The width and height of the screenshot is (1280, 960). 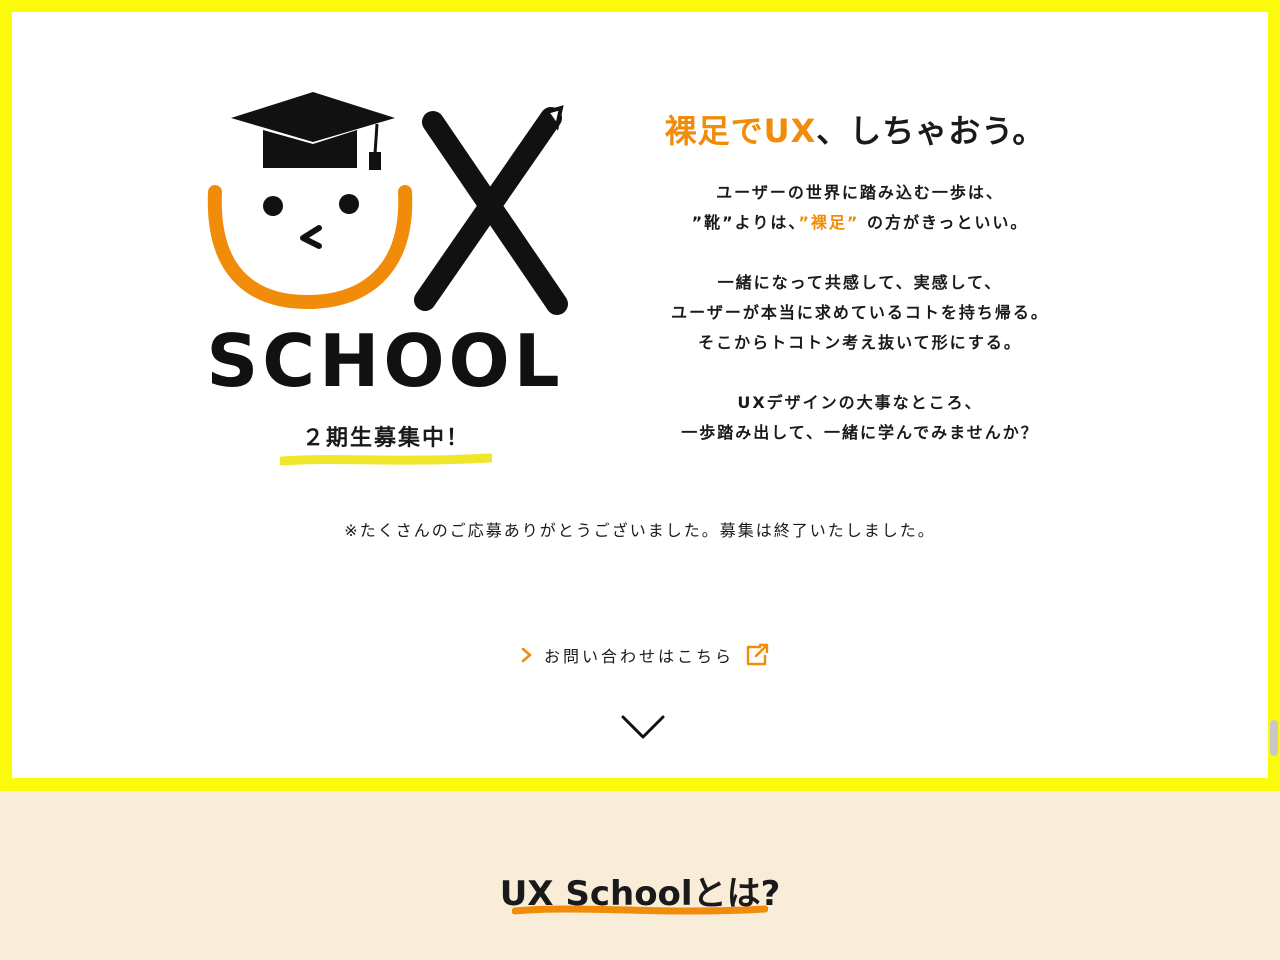 I want to click on copy-line: 一歩踏み出して、一緒に学んでみませんか？, so click(x=860, y=432).